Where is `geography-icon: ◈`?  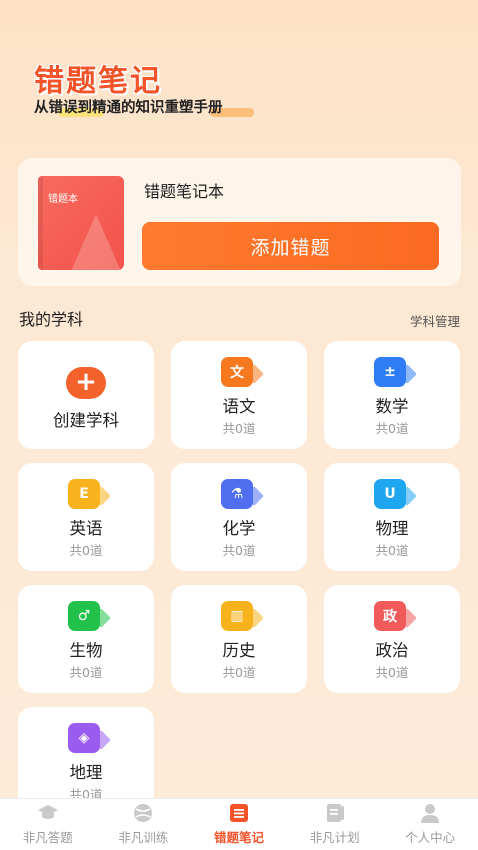
geography-icon: ◈ is located at coordinates (89, 739).